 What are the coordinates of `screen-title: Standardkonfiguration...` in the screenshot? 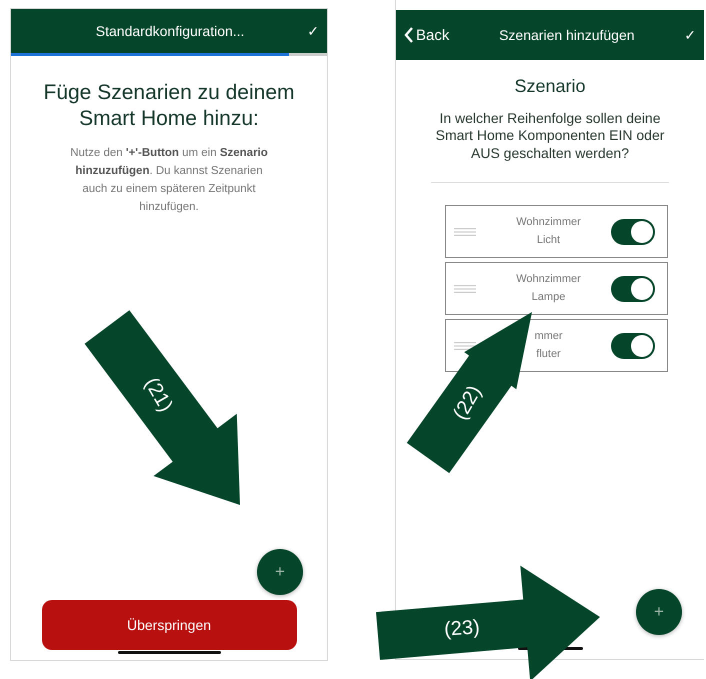 It's located at (170, 31).